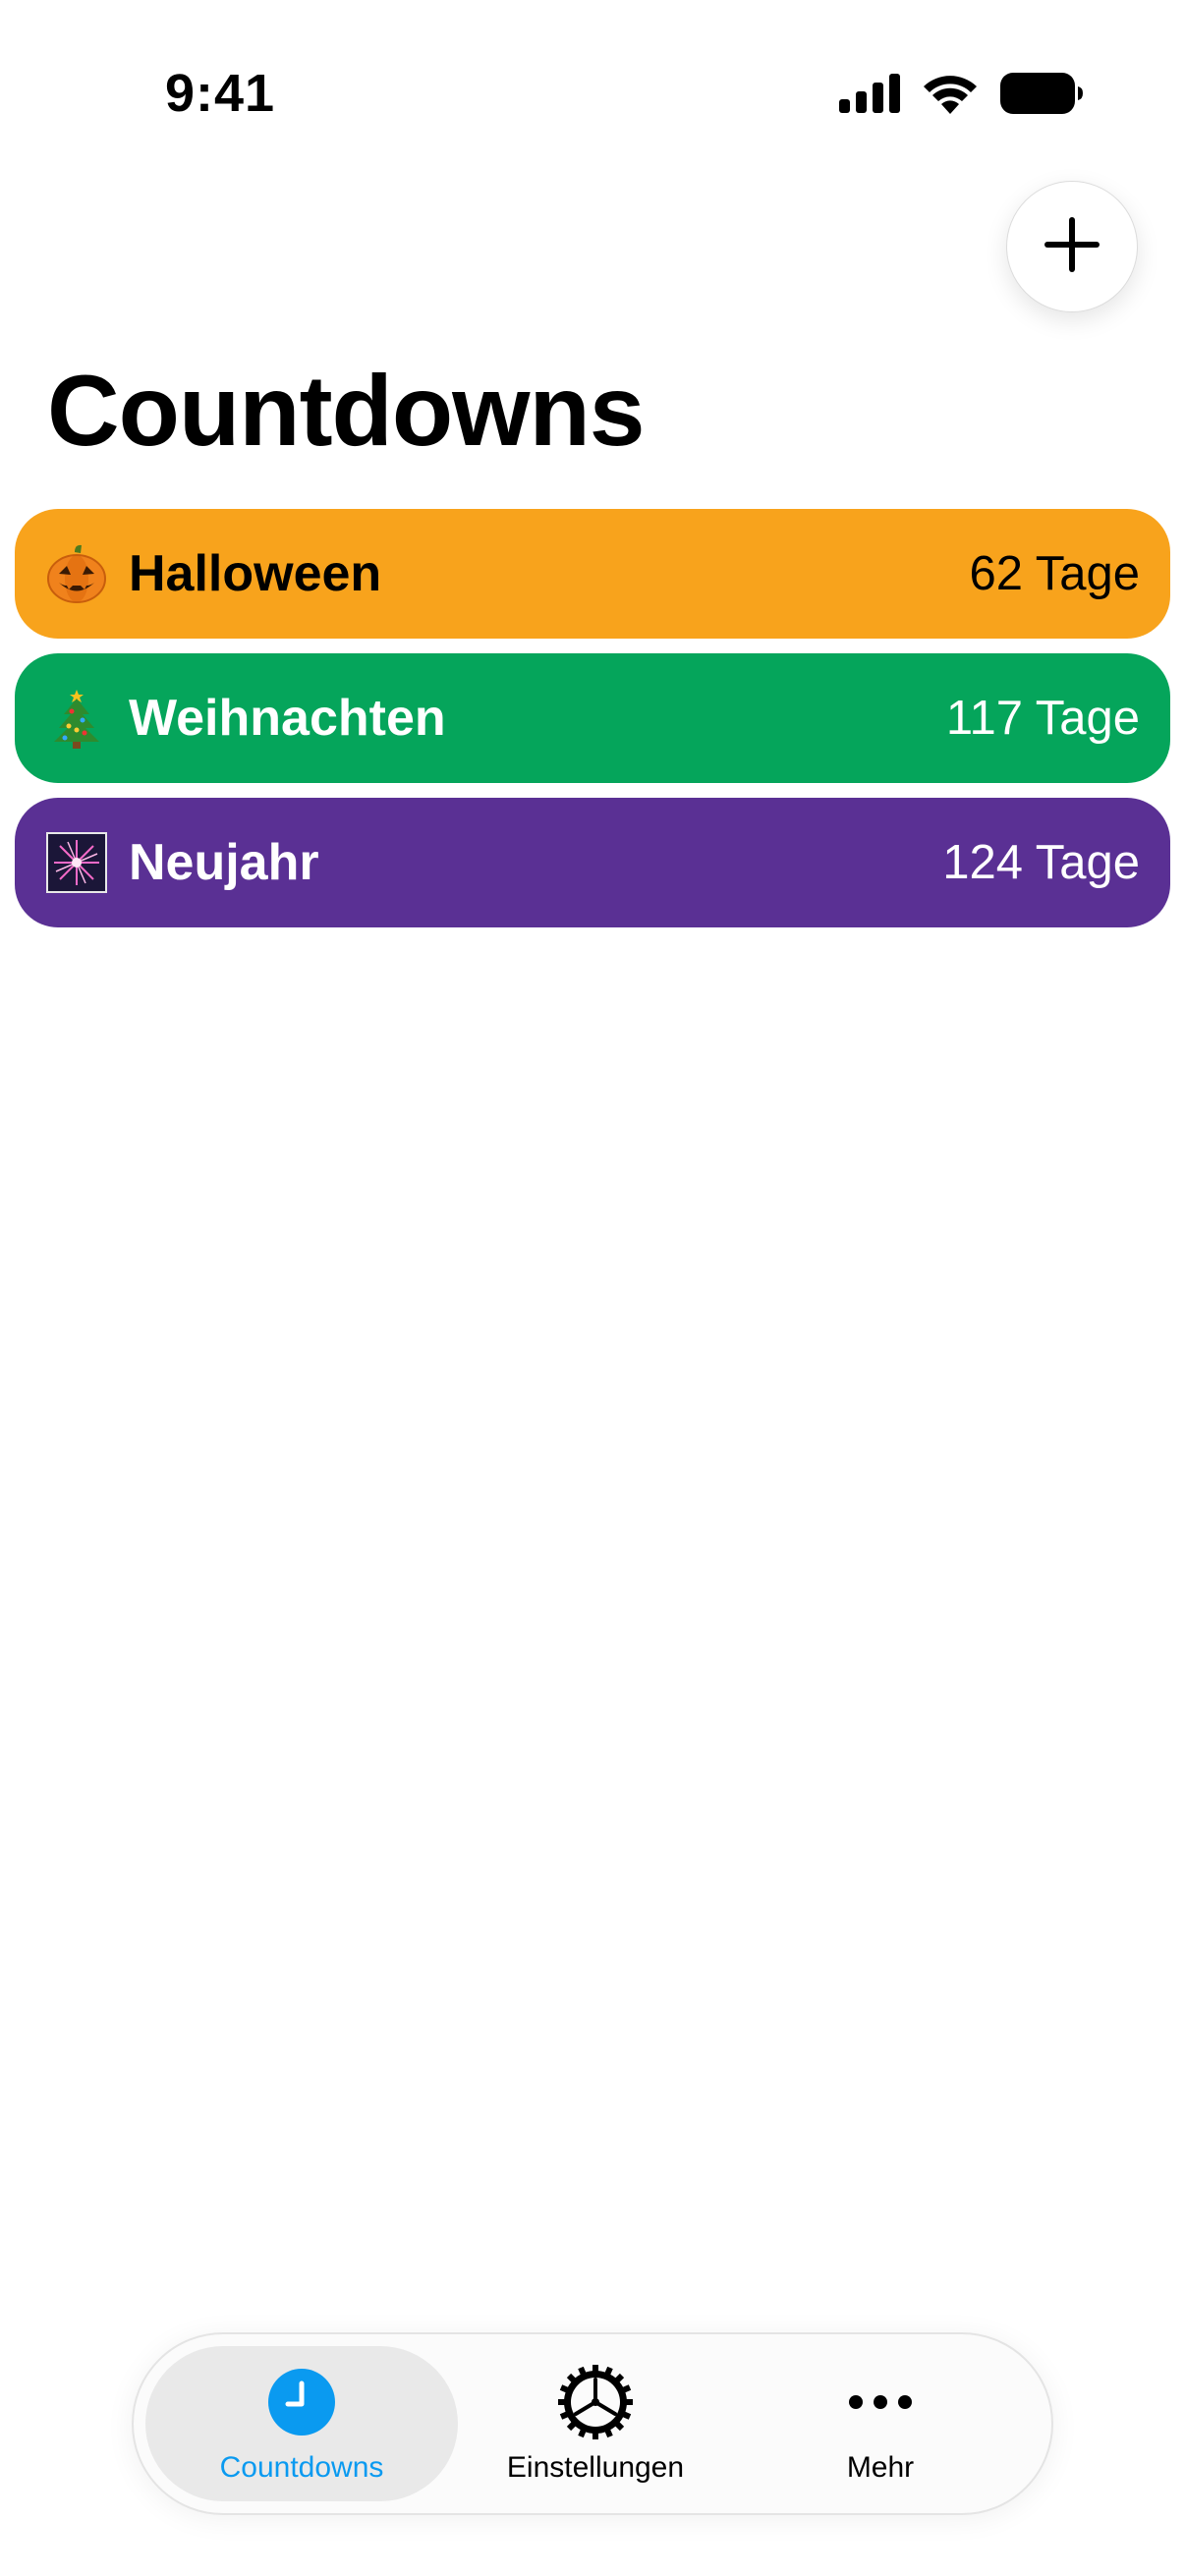  Describe the element at coordinates (592, 862) in the screenshot. I see `countdown-row-neujahr: Neujahr 124 Tage` at that location.